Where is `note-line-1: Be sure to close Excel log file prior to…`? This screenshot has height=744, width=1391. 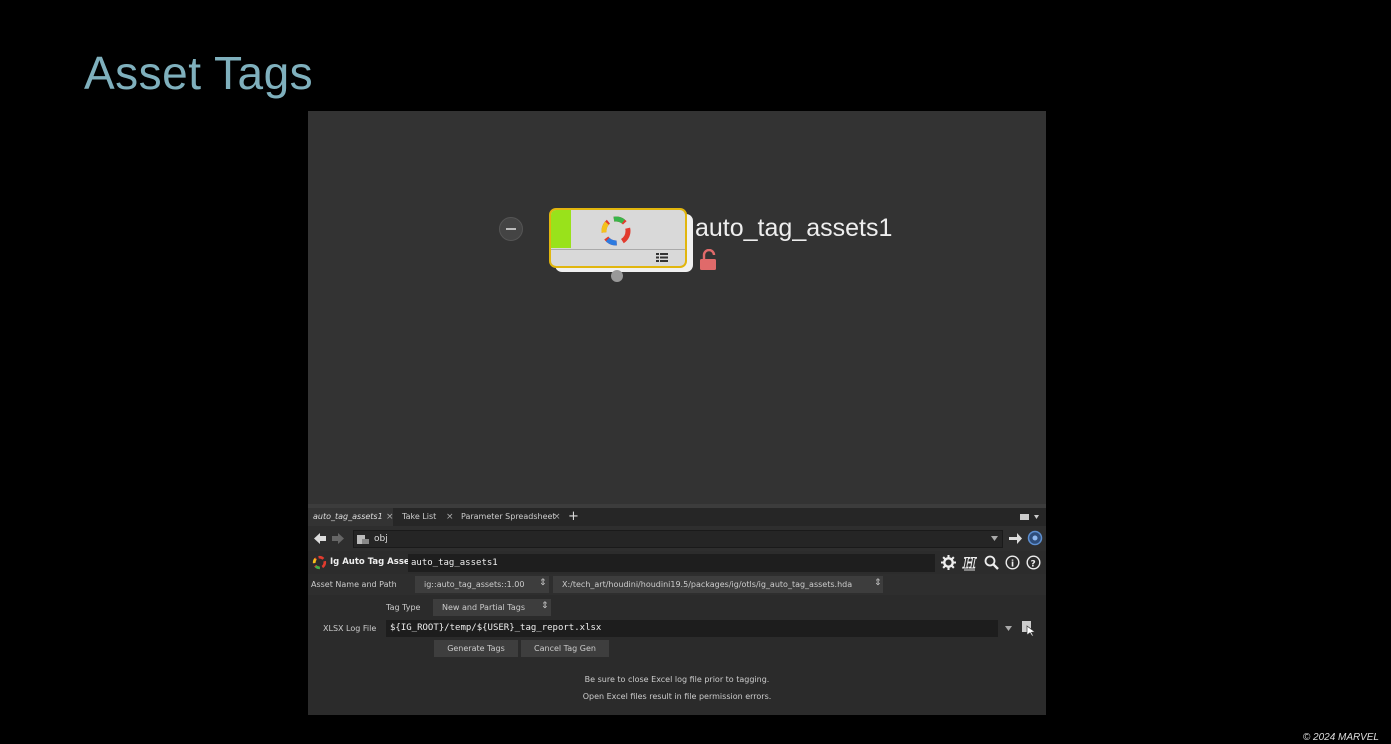 note-line-1: Be sure to close Excel log file prior to… is located at coordinates (677, 679).